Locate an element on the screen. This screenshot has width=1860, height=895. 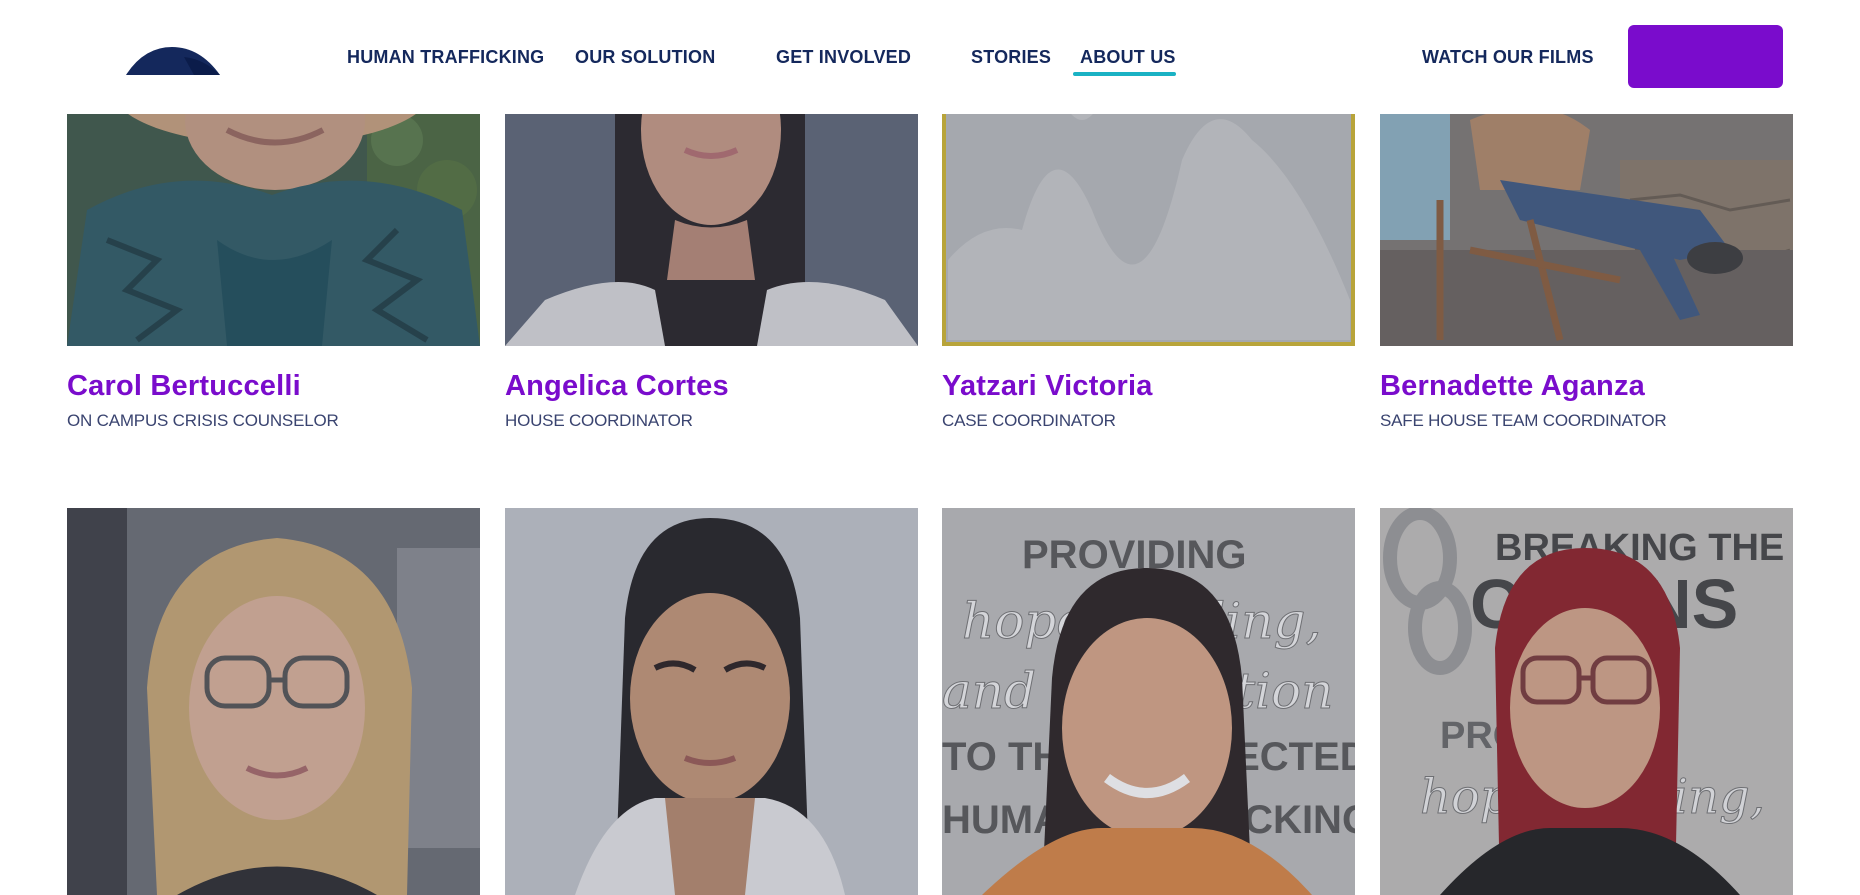
nav-our-solution: OUR SOLUTION is located at coordinates (645, 57).